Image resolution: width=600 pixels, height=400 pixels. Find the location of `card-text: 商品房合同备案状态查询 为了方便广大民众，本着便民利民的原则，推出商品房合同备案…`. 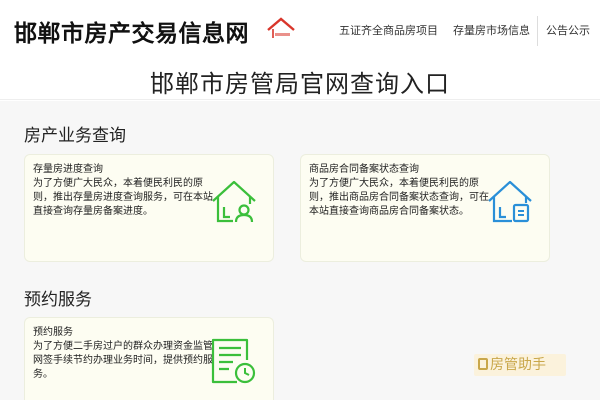

card-text: 商品房合同备案状态查询 为了方便广大民众，本着便民利民的原则，推出商品房合同备案… is located at coordinates (400, 191).